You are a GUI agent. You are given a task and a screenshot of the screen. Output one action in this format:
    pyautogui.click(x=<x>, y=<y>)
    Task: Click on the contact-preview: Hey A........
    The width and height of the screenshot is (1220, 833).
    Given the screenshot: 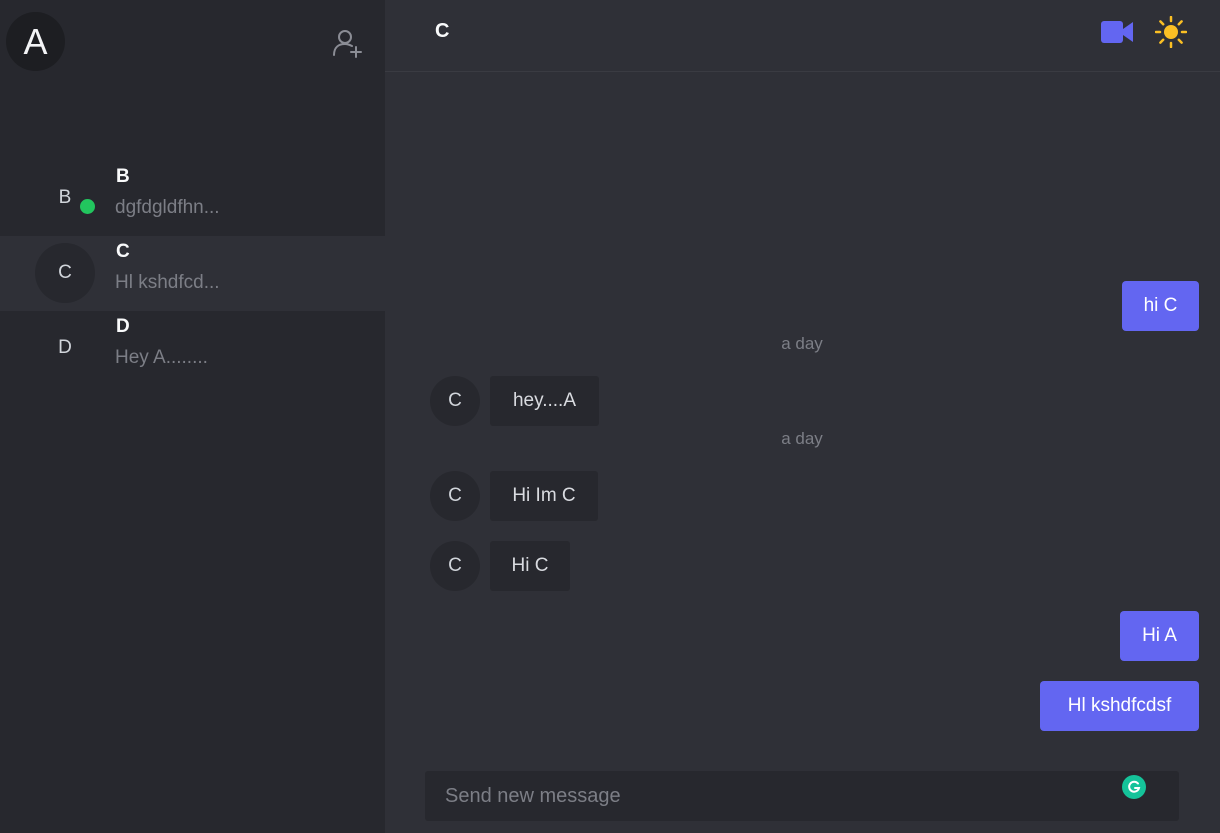 What is the action you would take?
    pyautogui.click(x=161, y=357)
    